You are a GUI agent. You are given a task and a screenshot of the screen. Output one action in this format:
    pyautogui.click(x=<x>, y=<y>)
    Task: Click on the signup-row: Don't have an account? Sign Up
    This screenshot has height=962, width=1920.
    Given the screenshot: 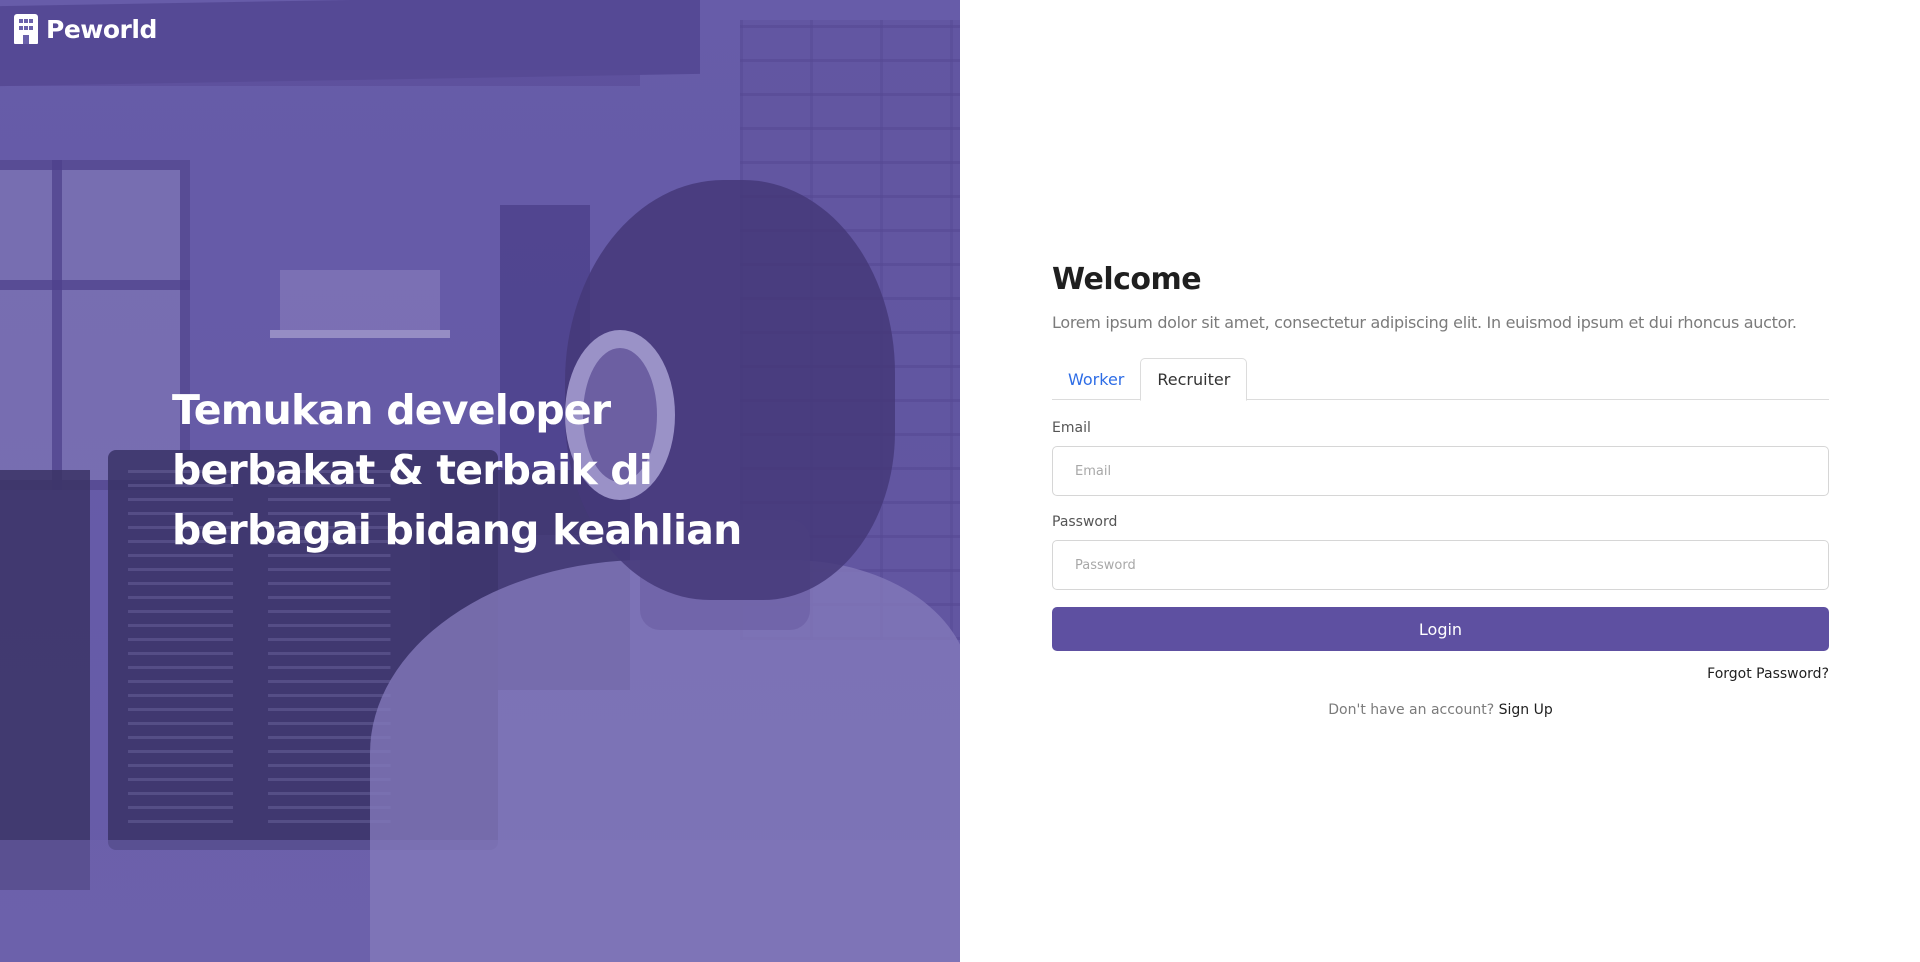 What is the action you would take?
    pyautogui.click(x=1440, y=710)
    